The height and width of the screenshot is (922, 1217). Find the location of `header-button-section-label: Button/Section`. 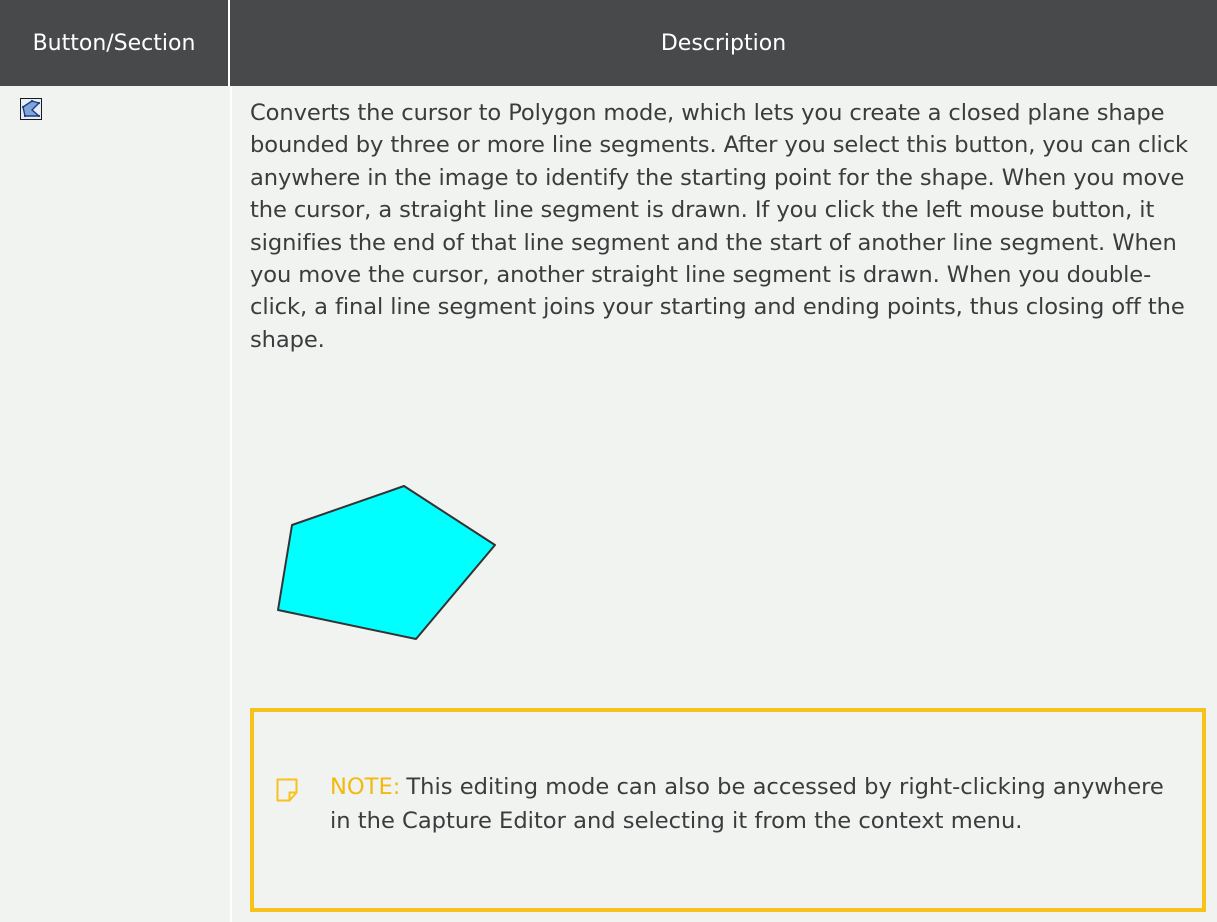

header-button-section-label: Button/Section is located at coordinates (114, 43).